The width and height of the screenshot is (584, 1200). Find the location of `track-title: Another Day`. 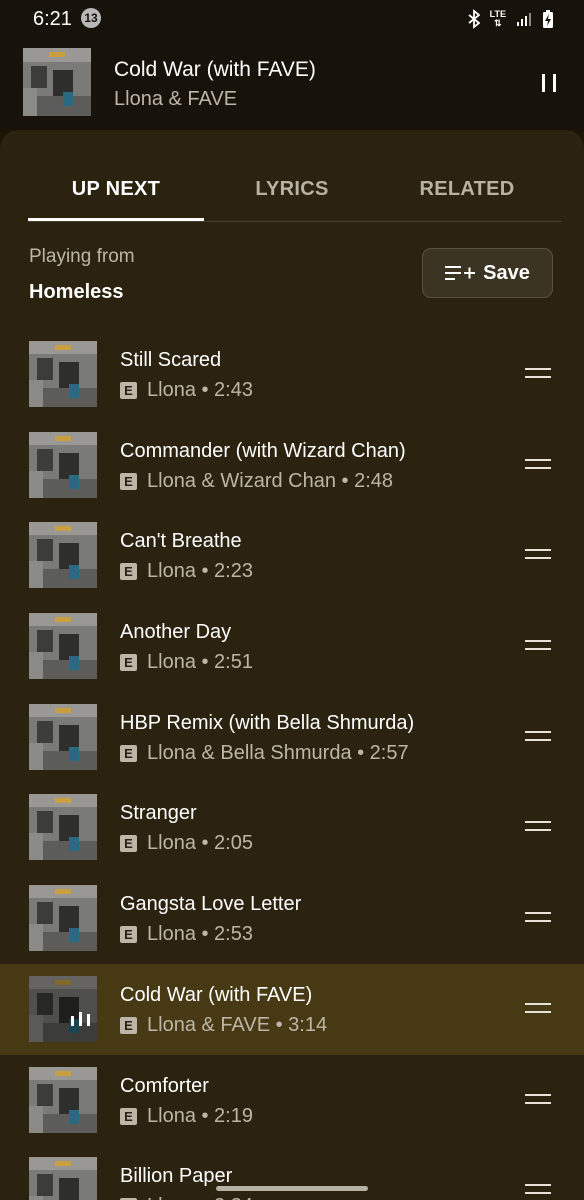

track-title: Another Day is located at coordinates (176, 632).